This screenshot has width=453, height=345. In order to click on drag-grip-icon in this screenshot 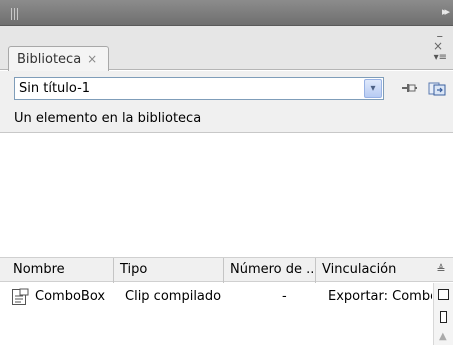, I will do `click(14, 14)`.